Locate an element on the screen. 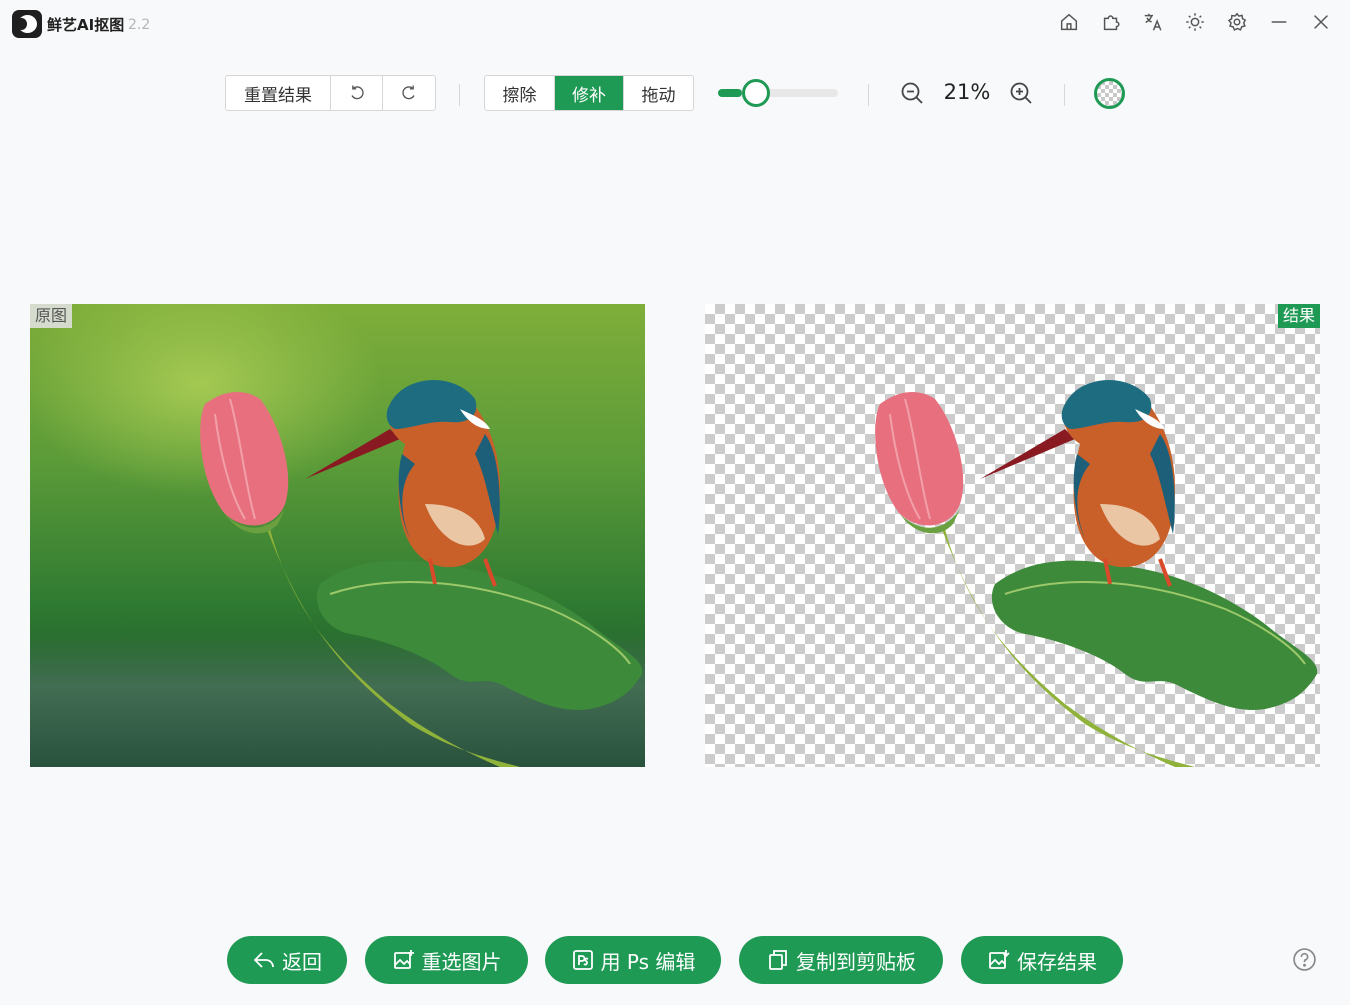 This screenshot has height=1005, width=1350. zoom-out-icon is located at coordinates (912, 93).